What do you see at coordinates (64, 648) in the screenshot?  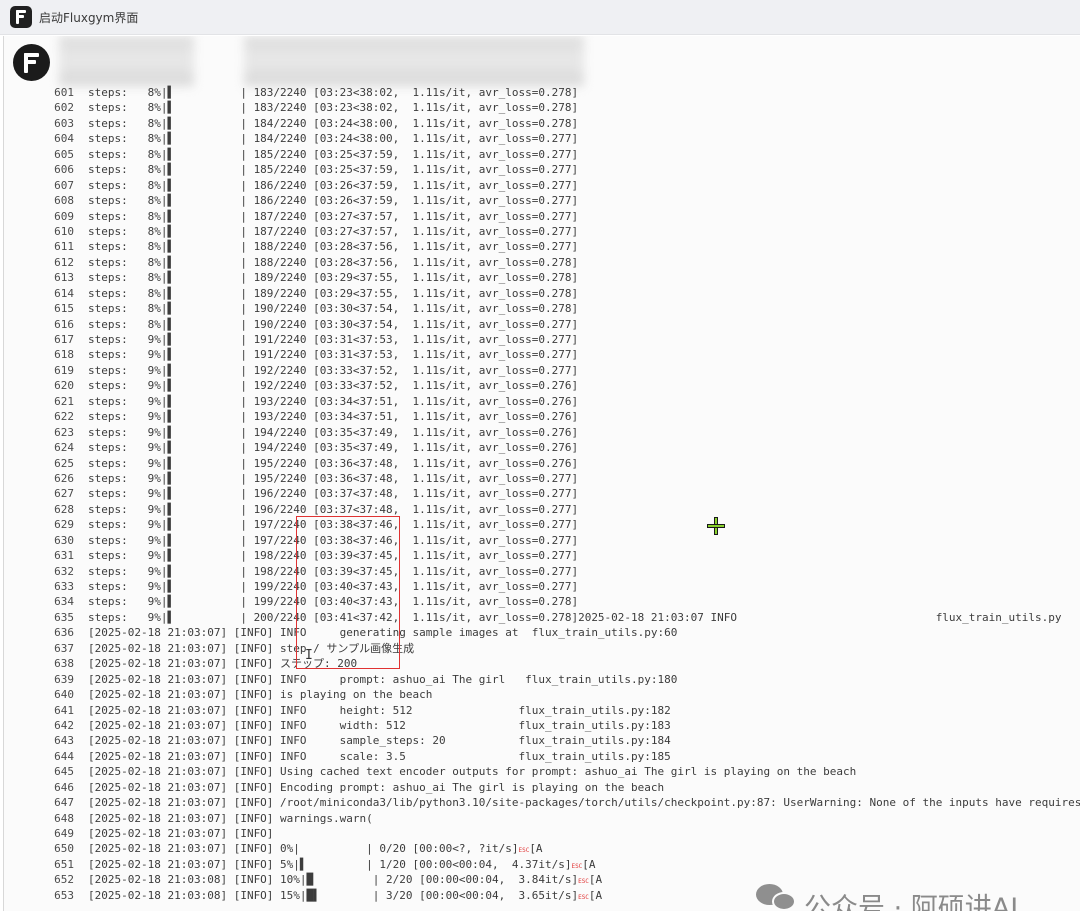 I see `line-number: 637` at bounding box center [64, 648].